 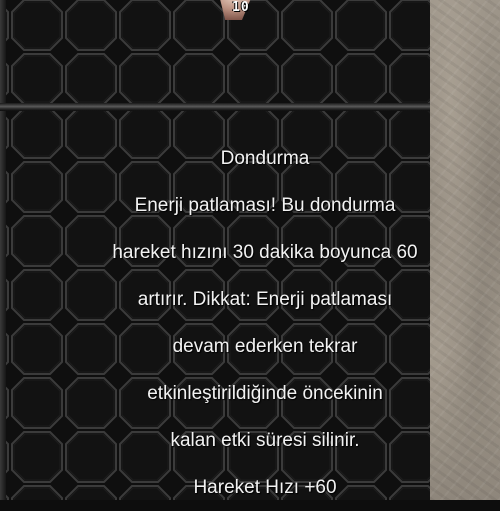 I want to click on description-line: etkinleştirildiğinde öncekinin, so click(x=265, y=393).